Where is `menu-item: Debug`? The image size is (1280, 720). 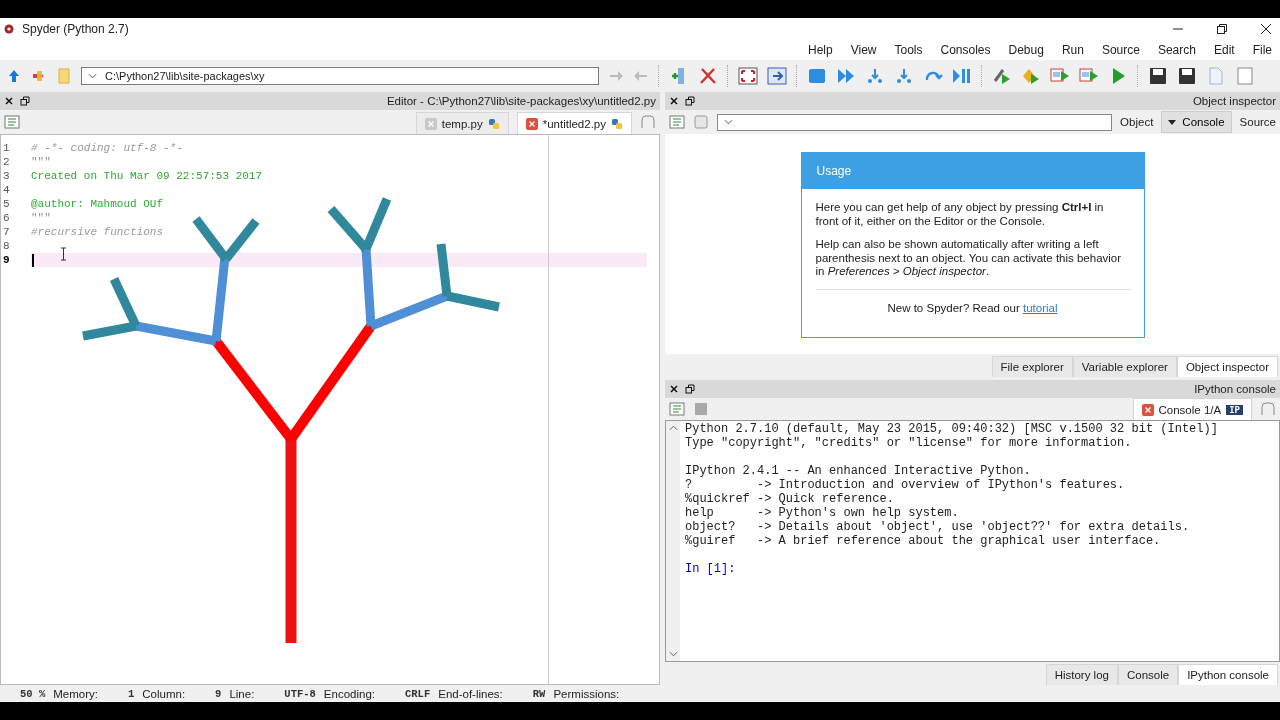 menu-item: Debug is located at coordinates (1026, 50).